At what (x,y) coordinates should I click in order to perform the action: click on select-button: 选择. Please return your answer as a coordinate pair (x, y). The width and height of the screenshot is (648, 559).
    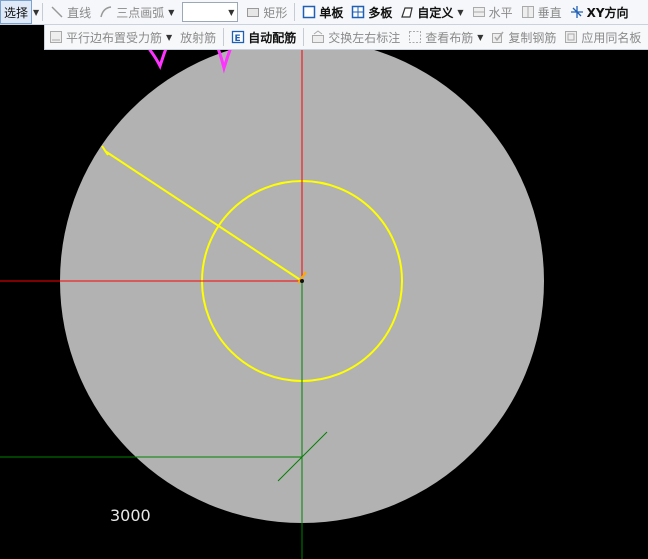
    Looking at the image, I should click on (16, 12).